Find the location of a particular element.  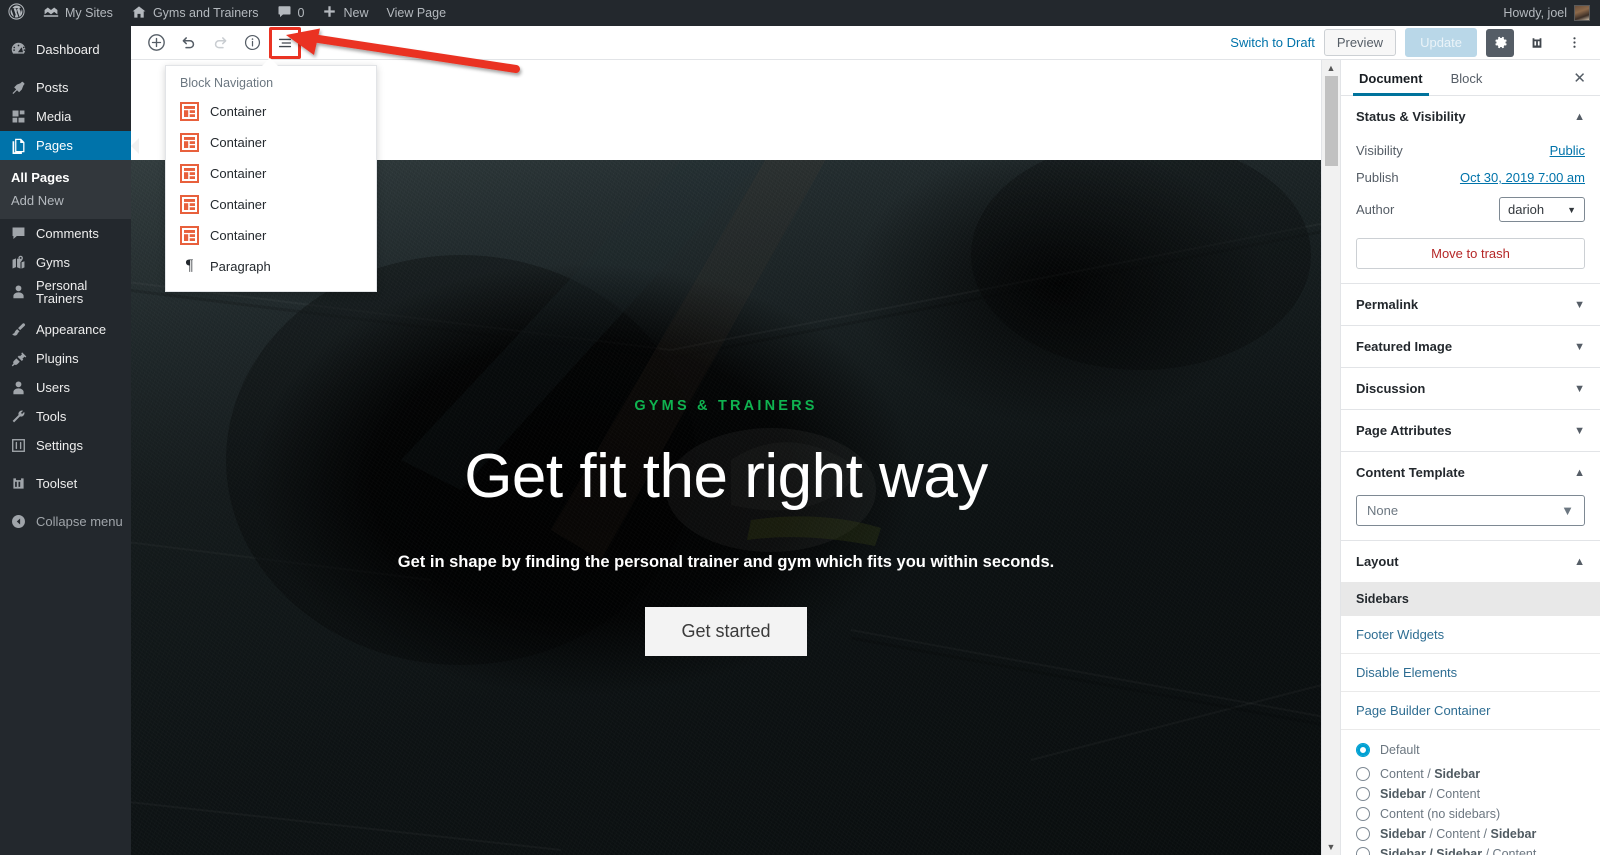

content-template-select: None ▼ is located at coordinates (1470, 510).